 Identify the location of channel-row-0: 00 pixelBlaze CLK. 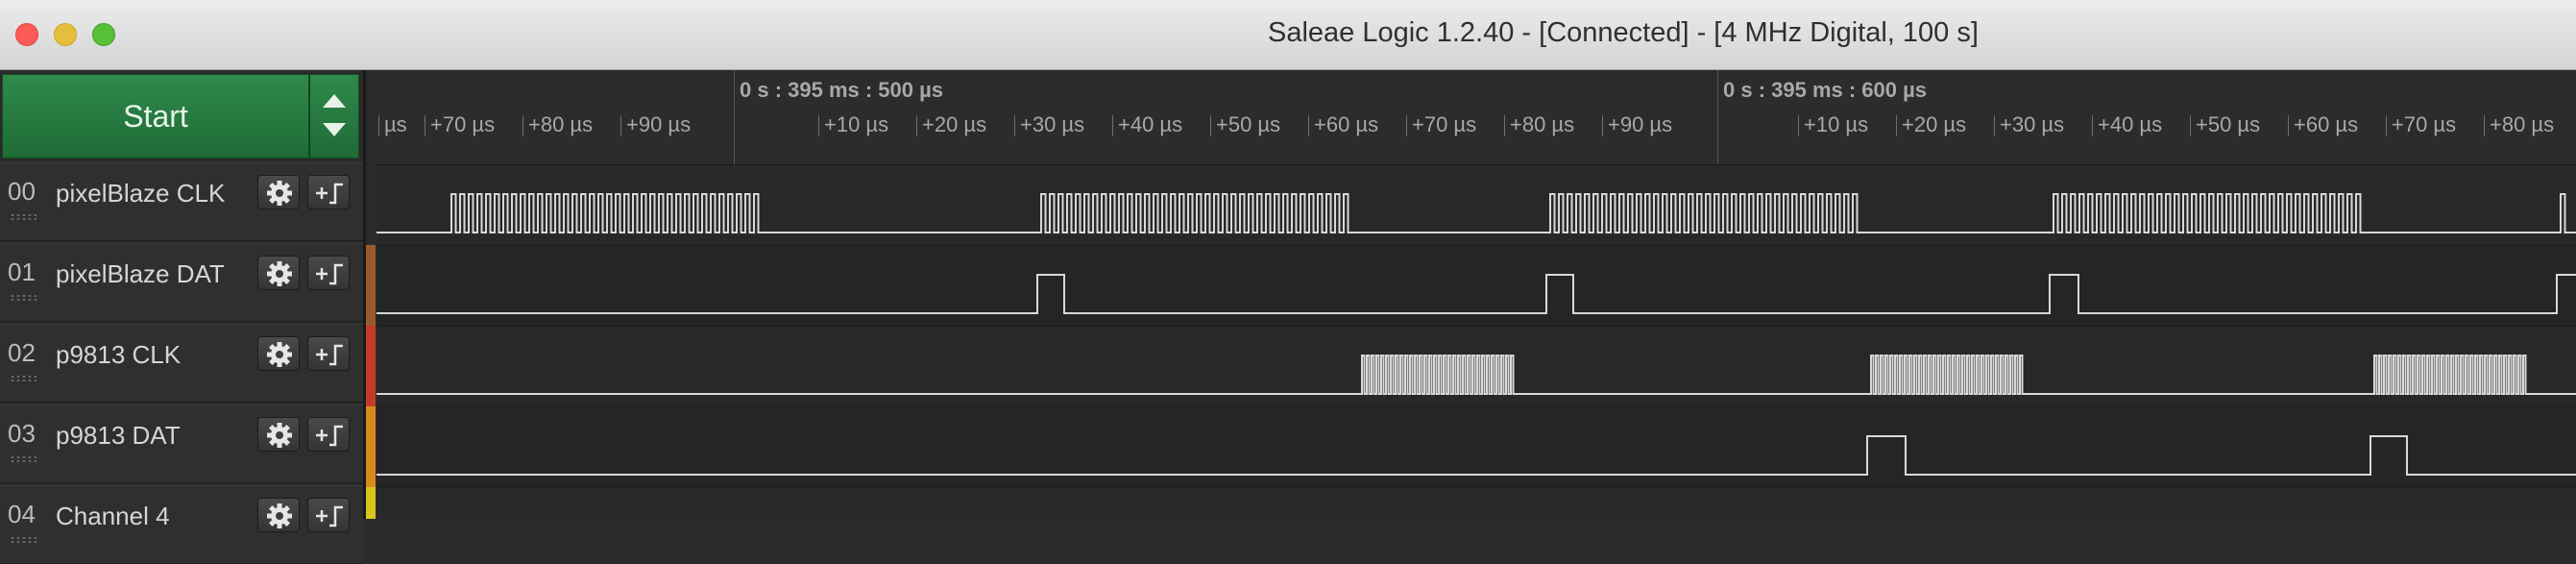
(181, 201).